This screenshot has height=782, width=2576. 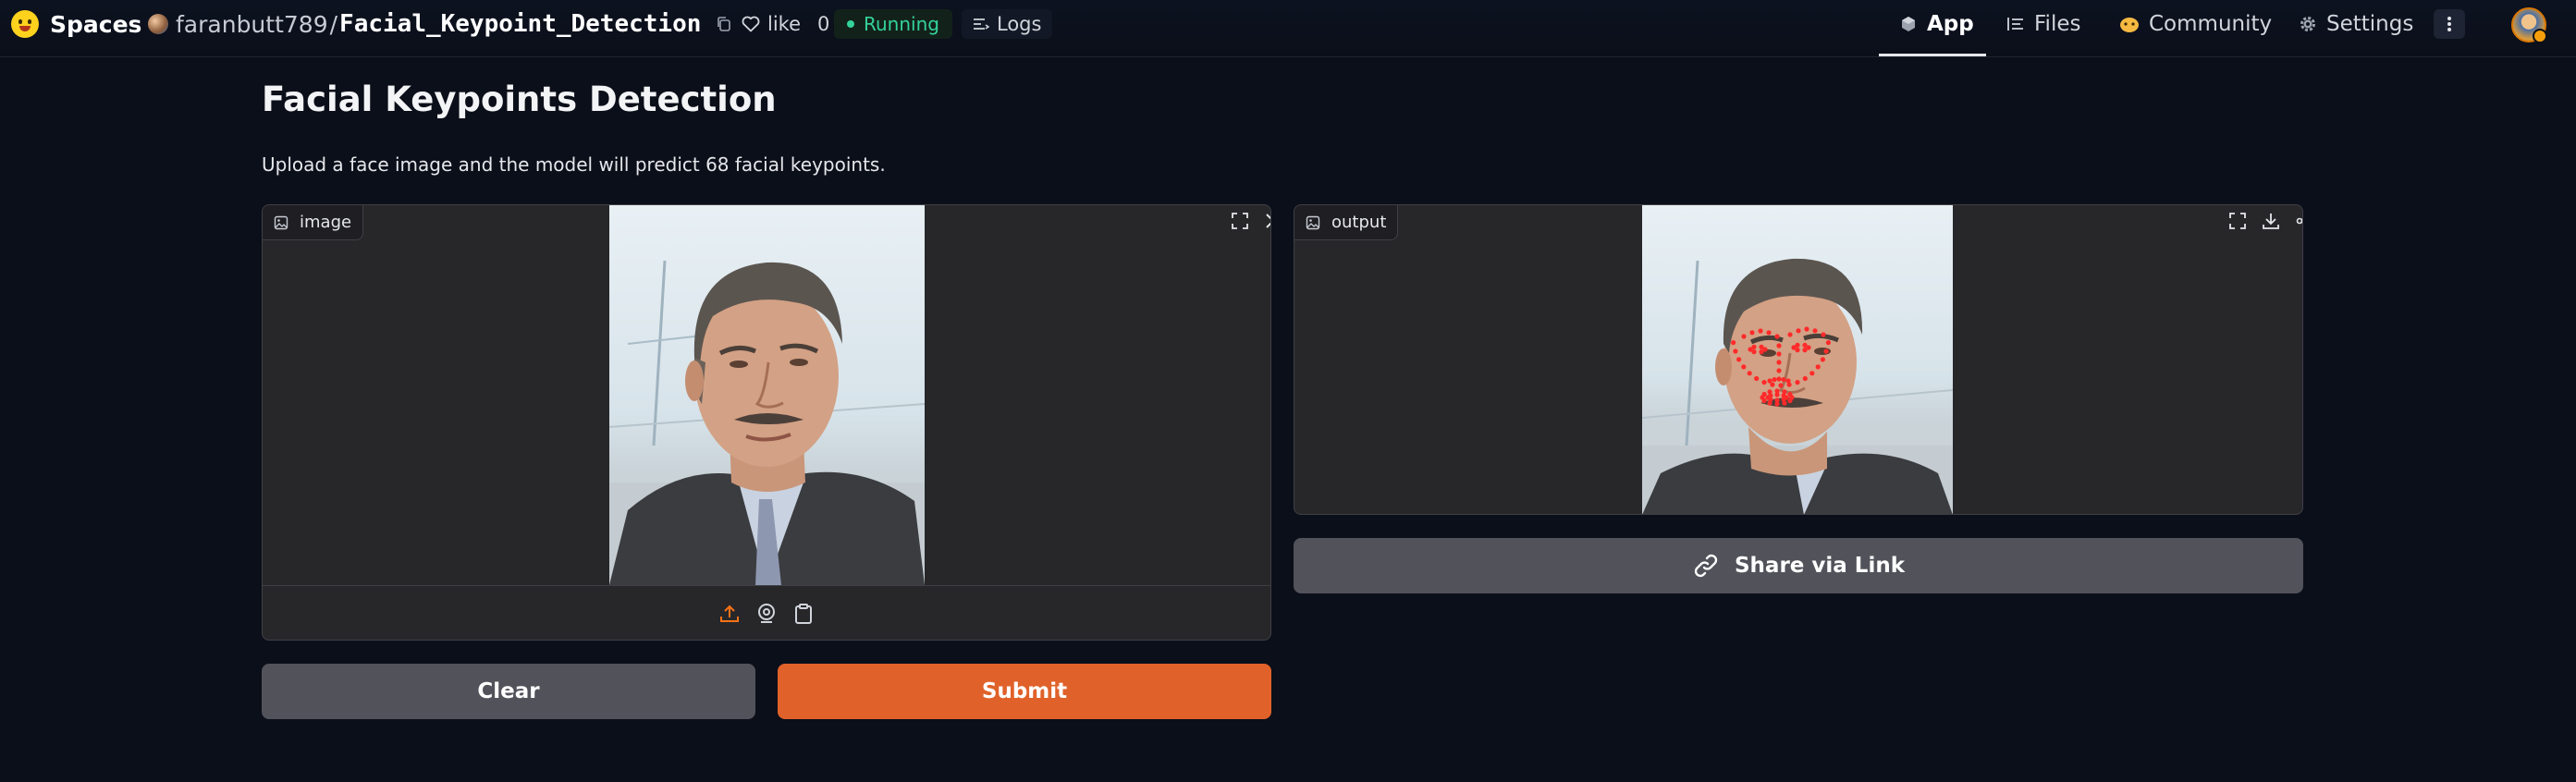 What do you see at coordinates (1933, 55) in the screenshot?
I see `active-tab-indicator` at bounding box center [1933, 55].